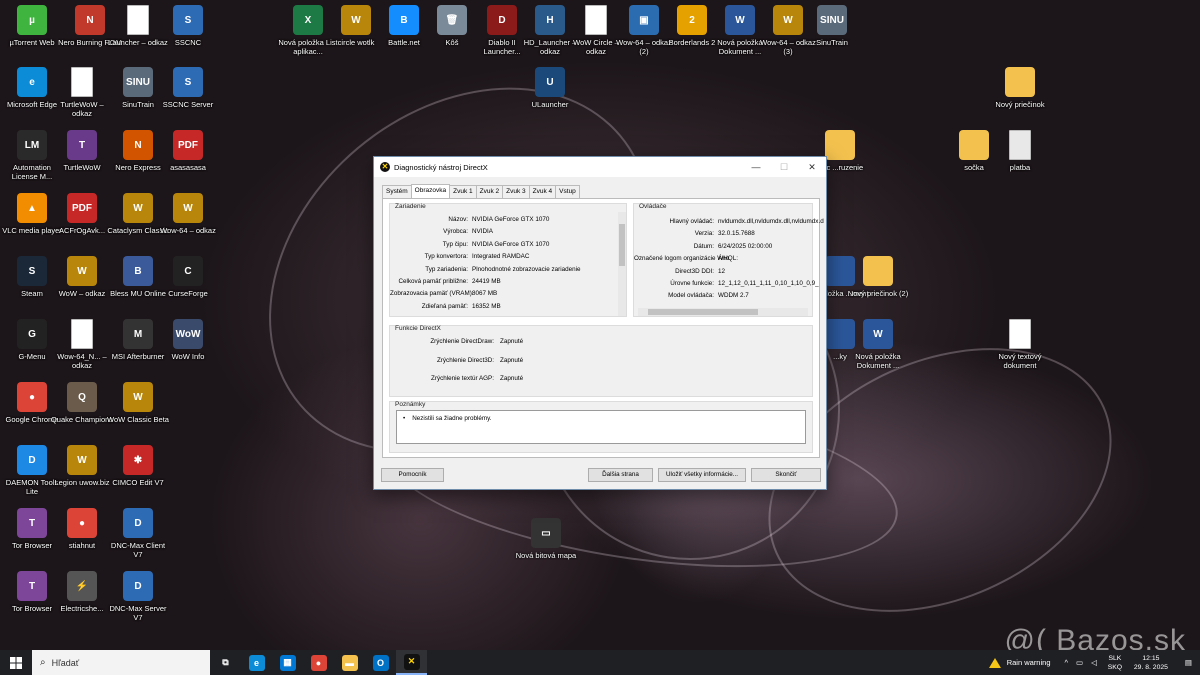  I want to click on taskbar-outlook-button: O, so click(380, 662).